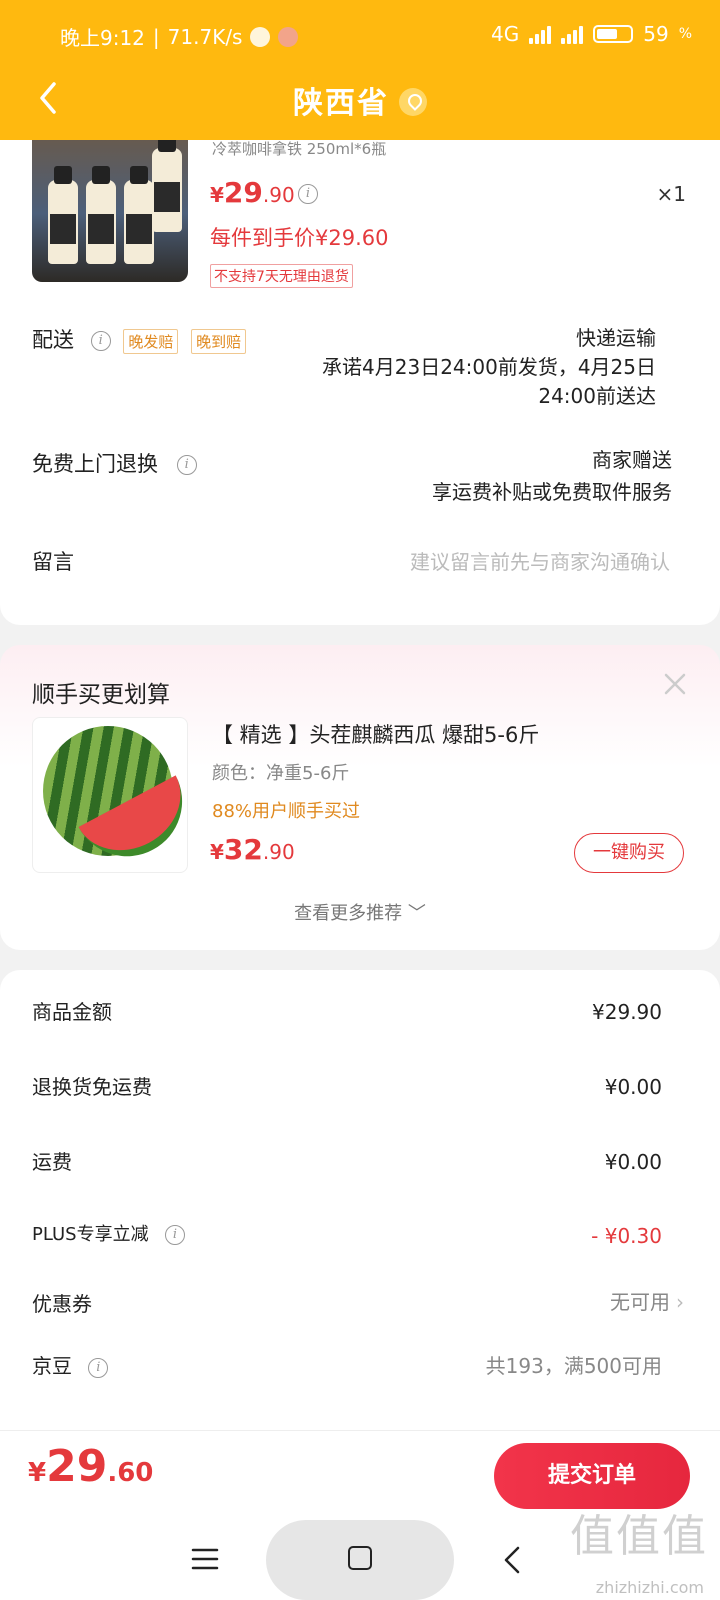  Describe the element at coordinates (77, 1466) in the screenshot. I see `total-integer: 29` at that location.